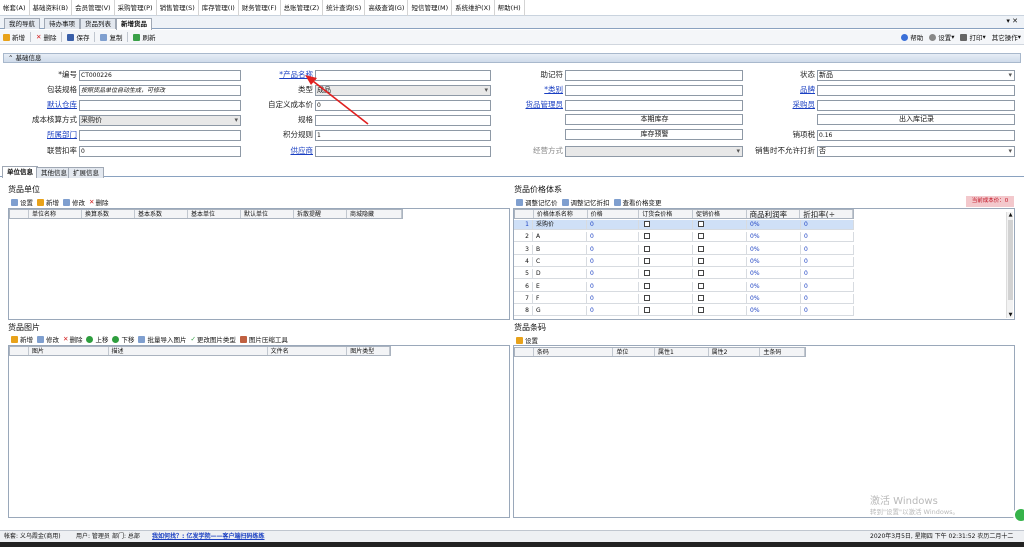 Image resolution: width=1024 pixels, height=547 pixels. I want to click on price-row: 2 A 0 0% 0, so click(684, 237).